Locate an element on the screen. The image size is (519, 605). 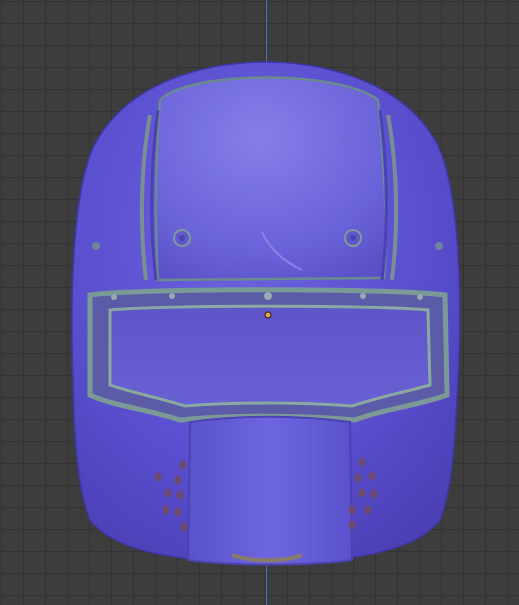
chin-guard is located at coordinates (270, 490).